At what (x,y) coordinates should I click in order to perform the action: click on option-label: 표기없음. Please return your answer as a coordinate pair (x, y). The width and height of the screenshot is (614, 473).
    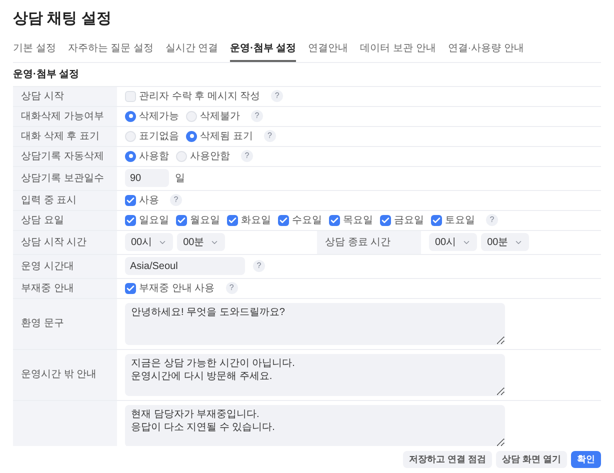
    Looking at the image, I should click on (159, 137).